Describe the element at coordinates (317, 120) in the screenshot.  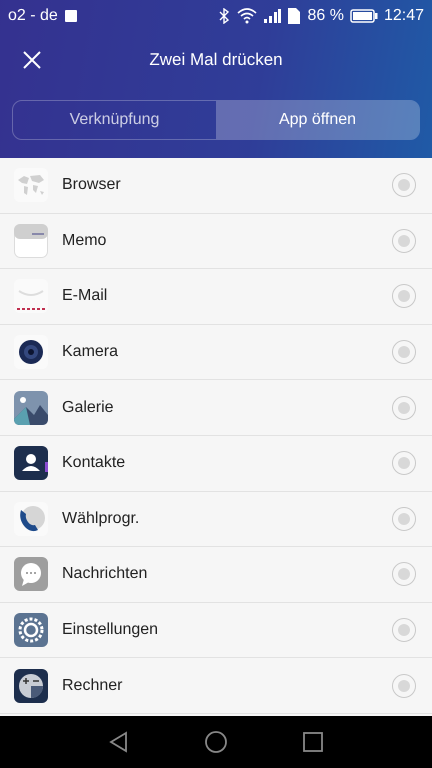
I see `tab: App öffnen` at that location.